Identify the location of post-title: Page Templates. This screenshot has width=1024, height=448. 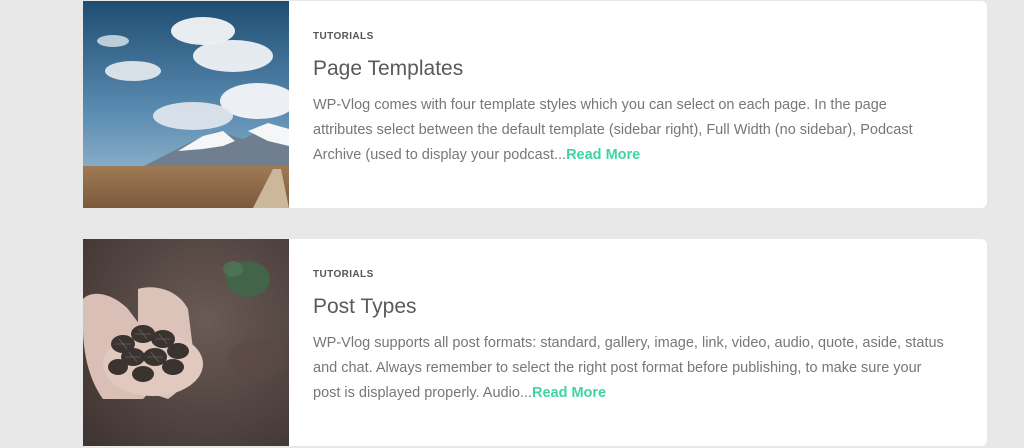
(630, 68).